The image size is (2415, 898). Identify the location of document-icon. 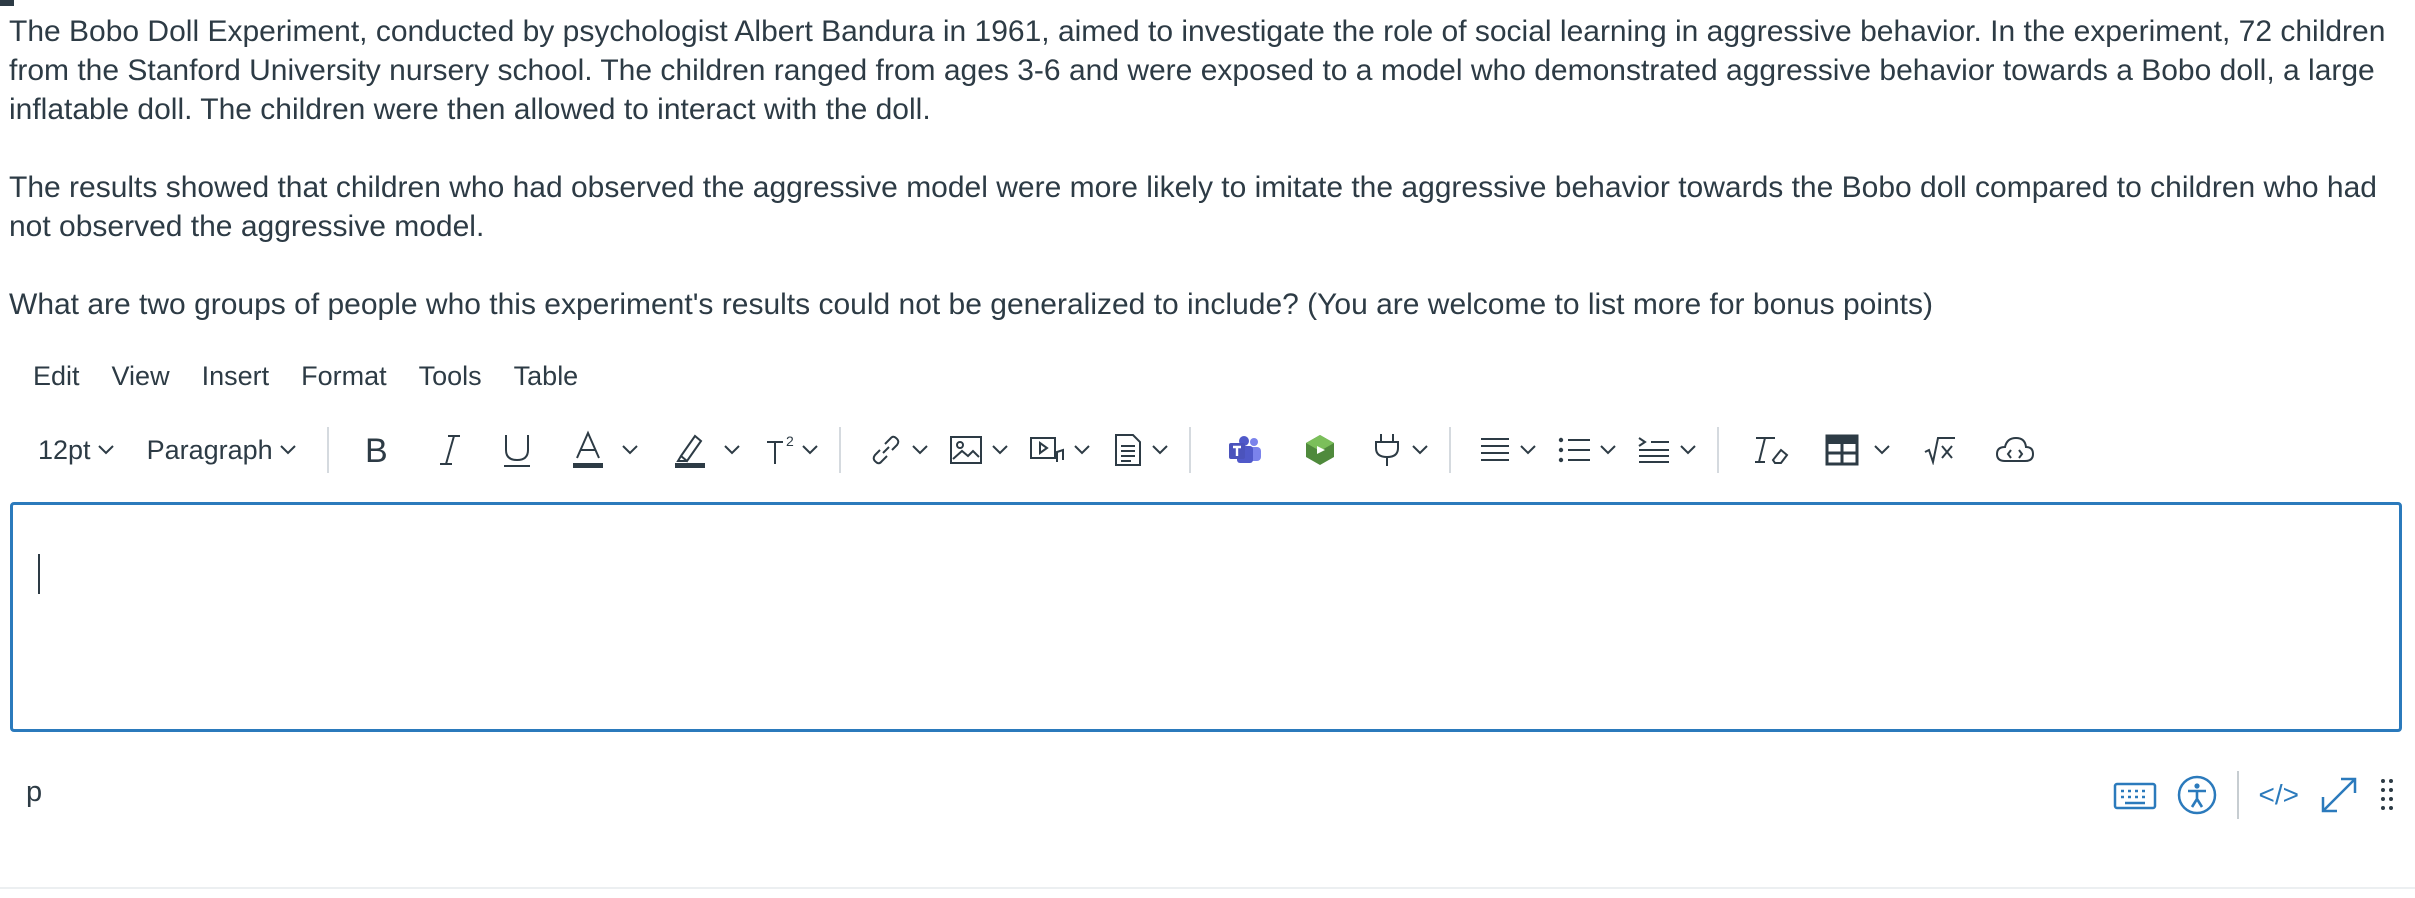
(1127, 450).